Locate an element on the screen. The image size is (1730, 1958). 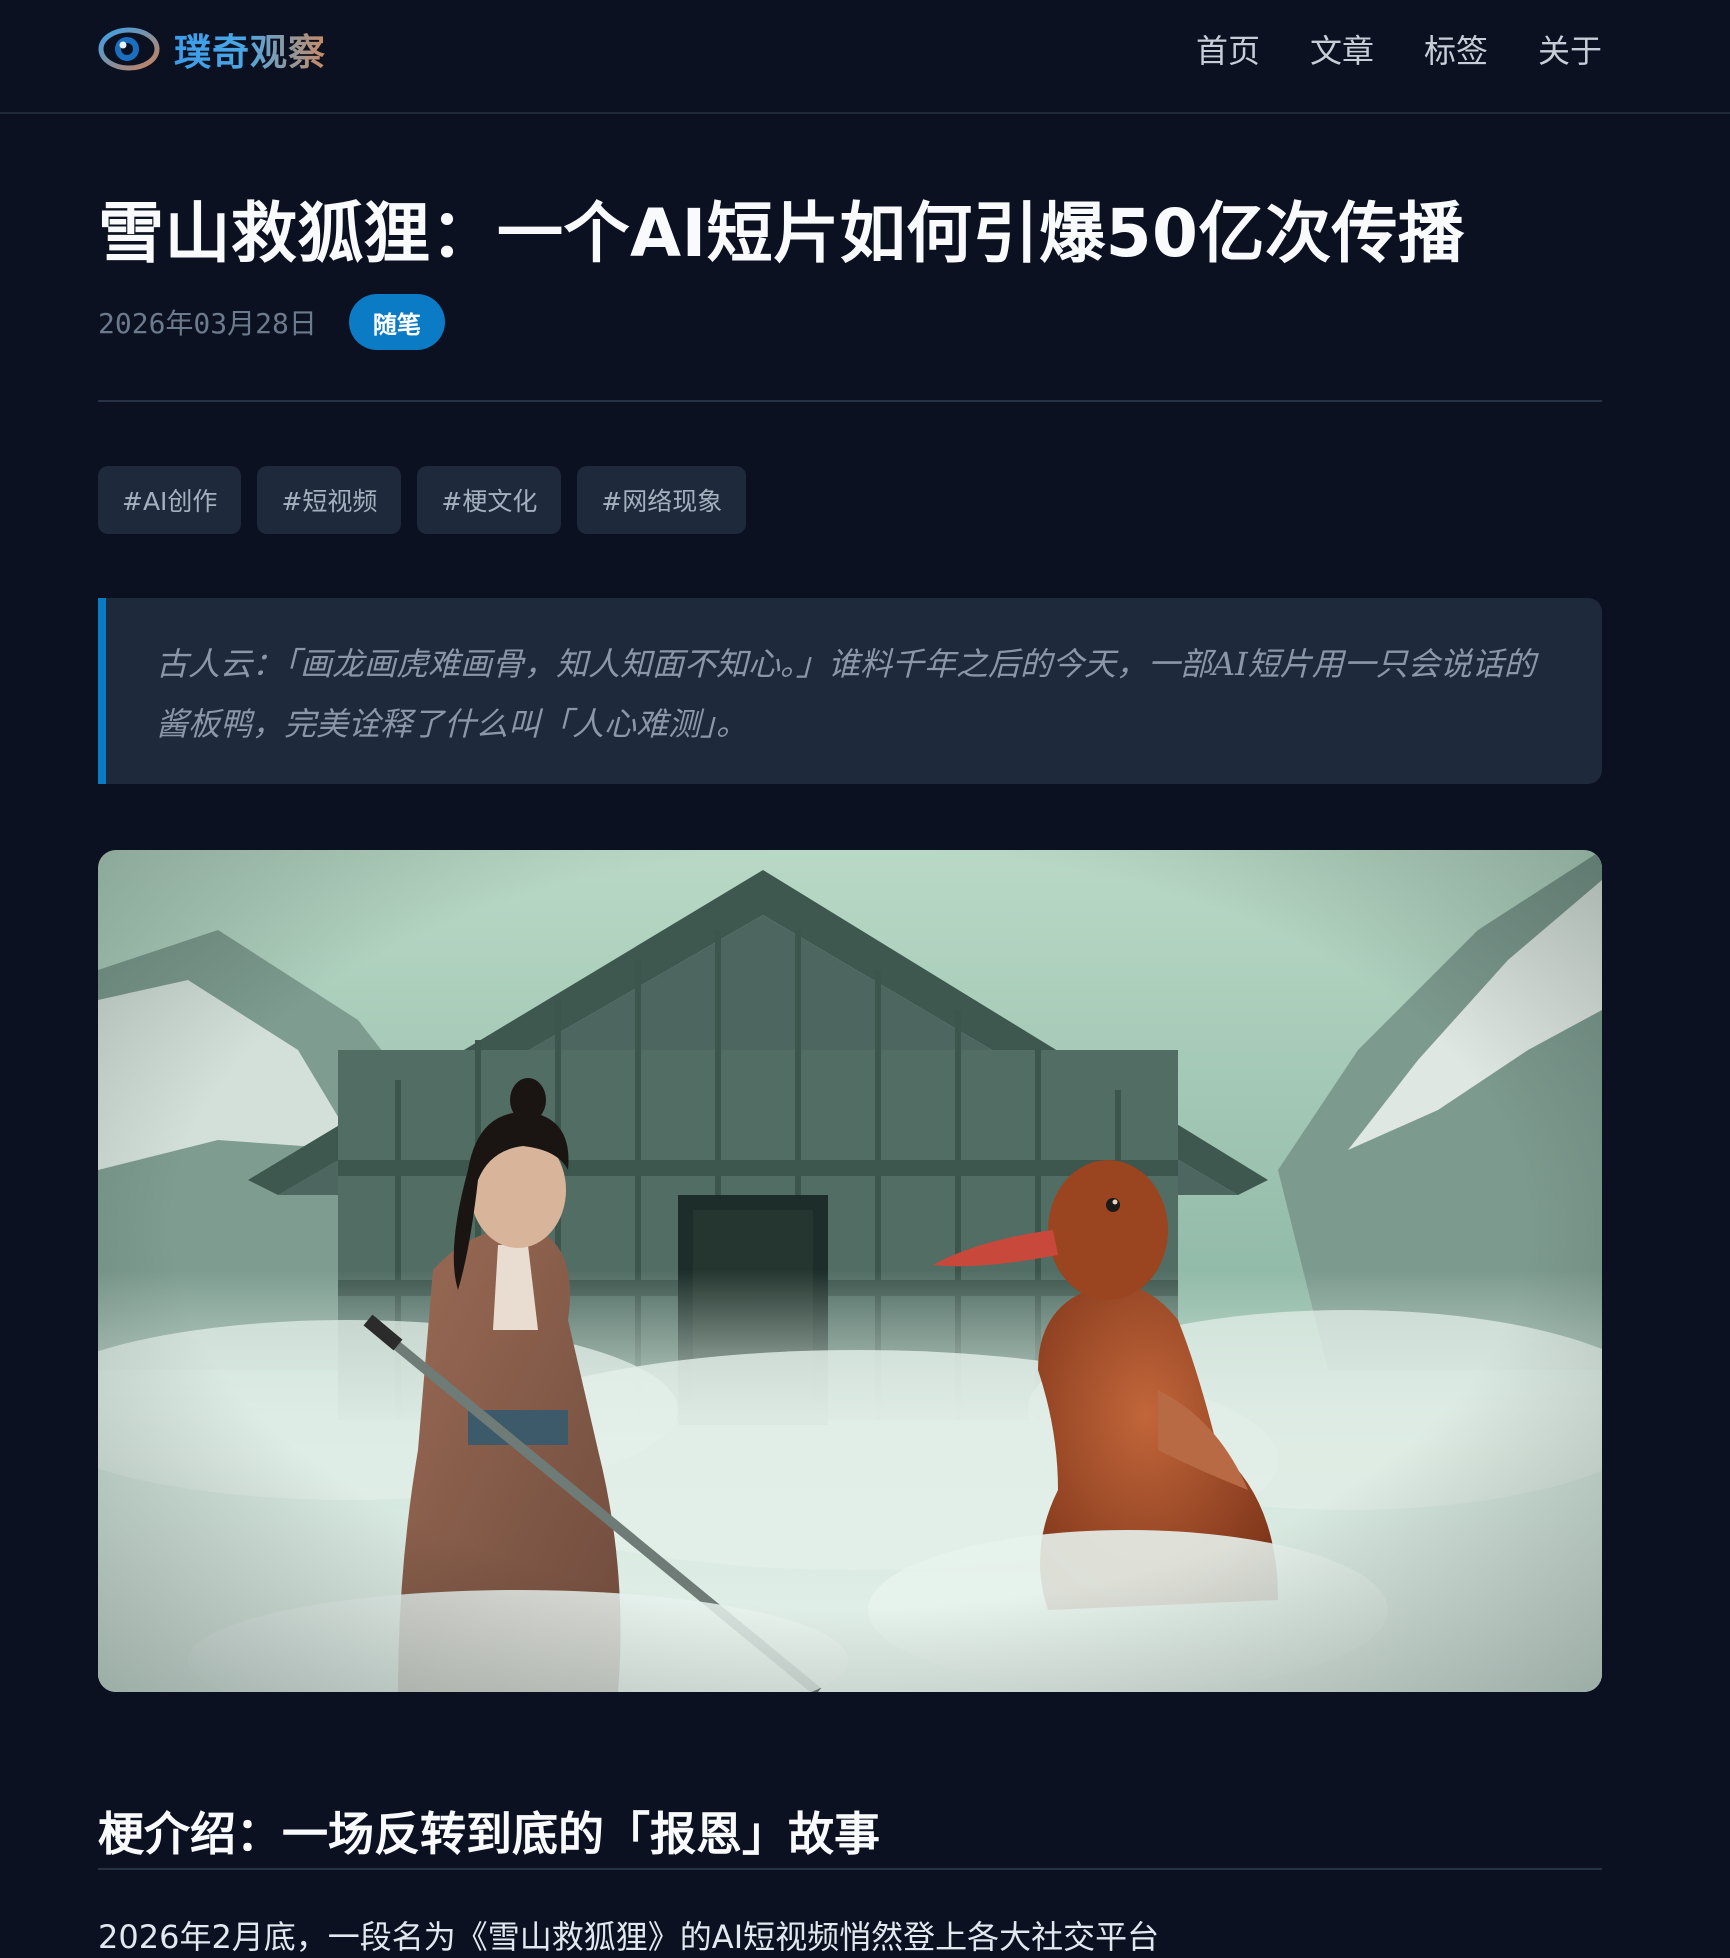
tag-meme-culture: #梗文化 is located at coordinates (489, 500).